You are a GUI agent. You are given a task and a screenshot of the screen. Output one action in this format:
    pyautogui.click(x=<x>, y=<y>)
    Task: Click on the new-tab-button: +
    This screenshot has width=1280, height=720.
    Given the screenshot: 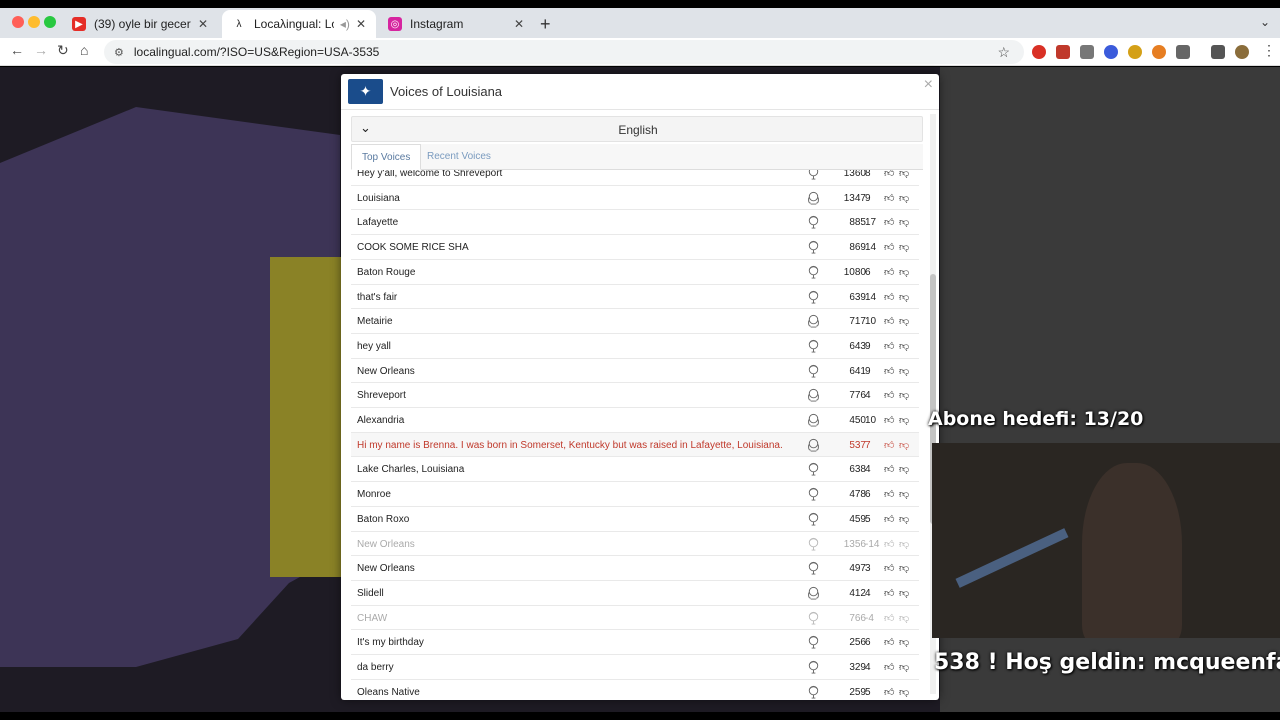 What is the action you would take?
    pyautogui.click(x=545, y=24)
    